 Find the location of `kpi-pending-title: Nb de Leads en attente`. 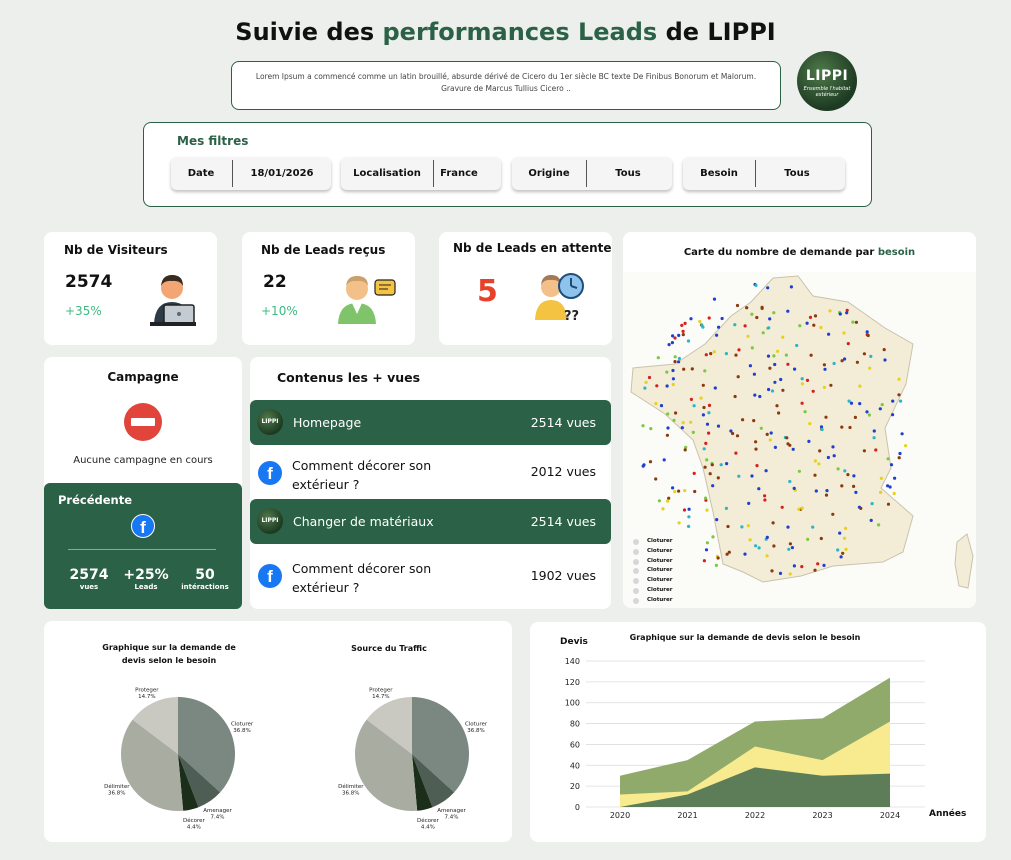

kpi-pending-title: Nb de Leads en attente is located at coordinates (532, 248).